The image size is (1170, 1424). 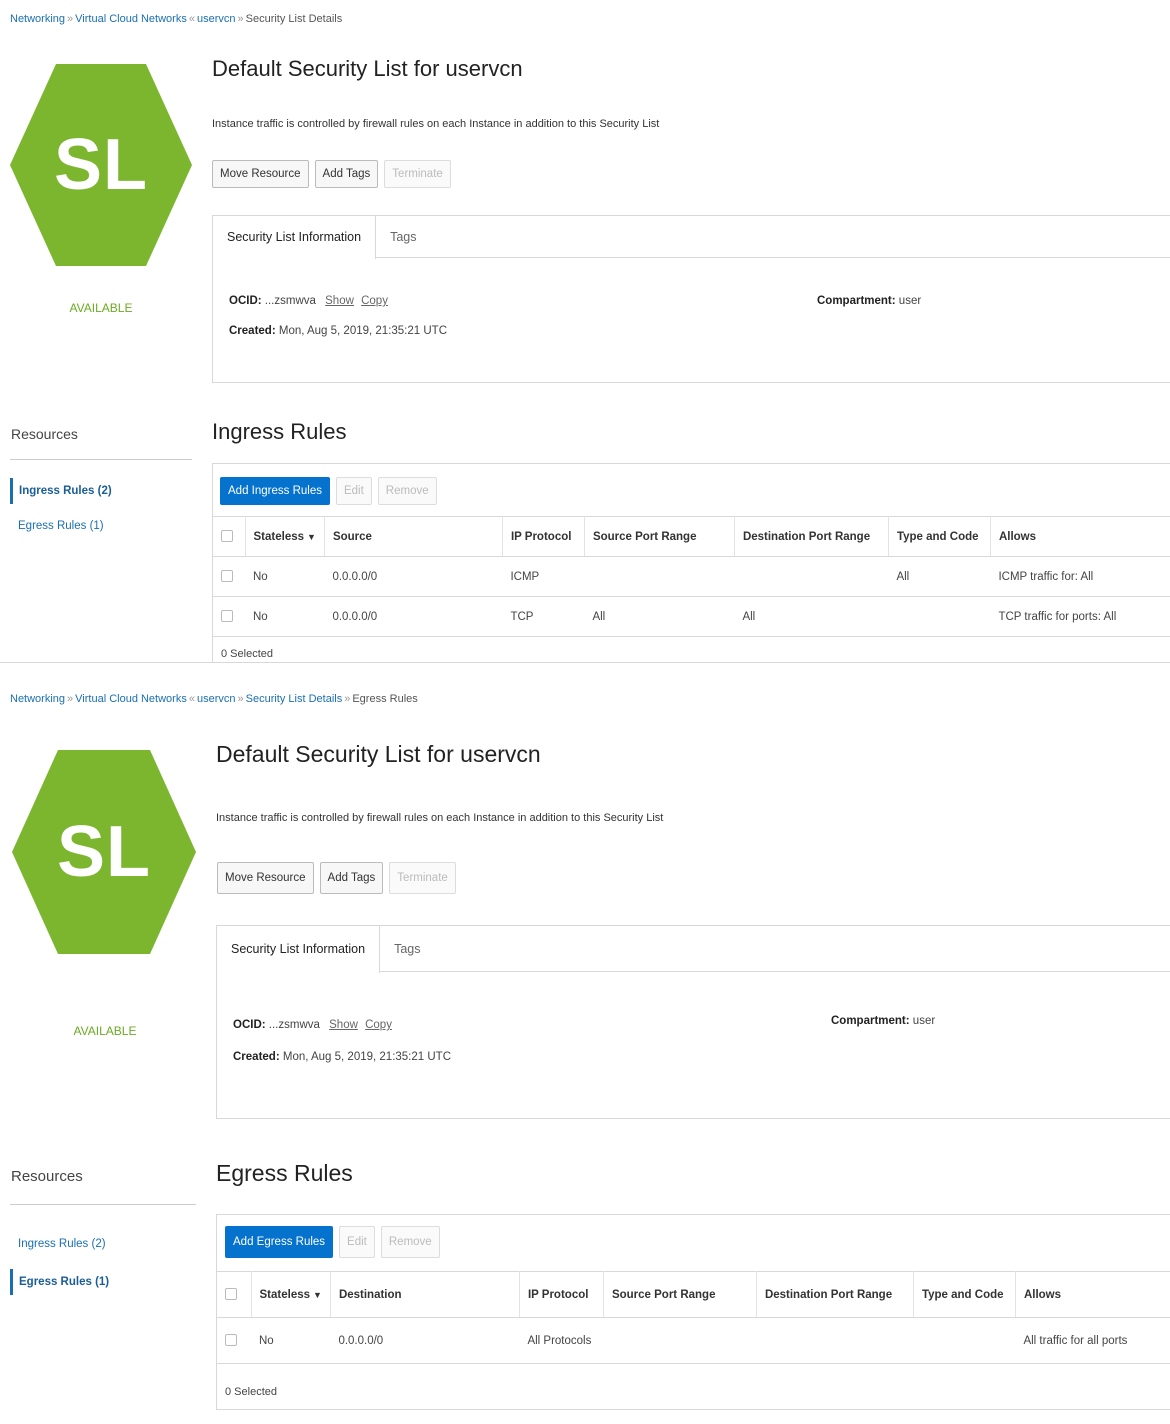 What do you see at coordinates (291, 1340) in the screenshot?
I see `cell-stateless: No` at bounding box center [291, 1340].